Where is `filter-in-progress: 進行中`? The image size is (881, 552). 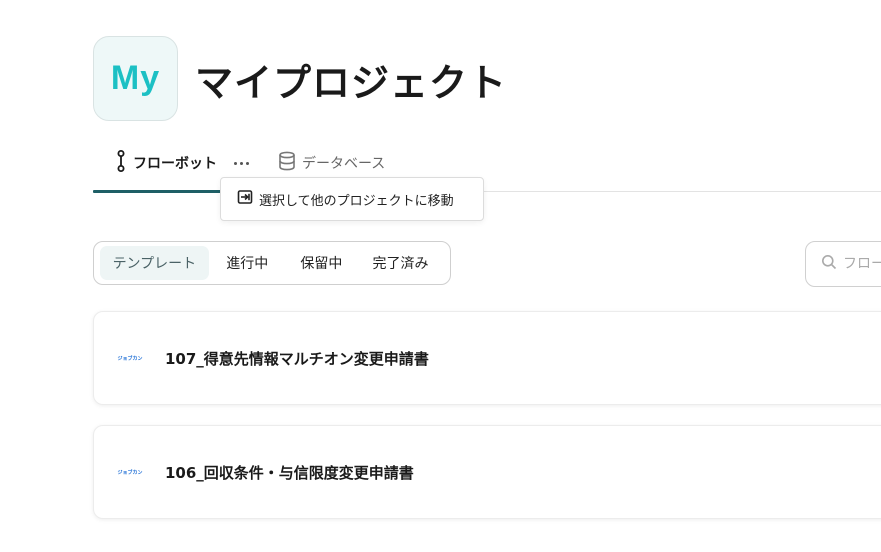
filter-in-progress: 進行中 is located at coordinates (247, 263).